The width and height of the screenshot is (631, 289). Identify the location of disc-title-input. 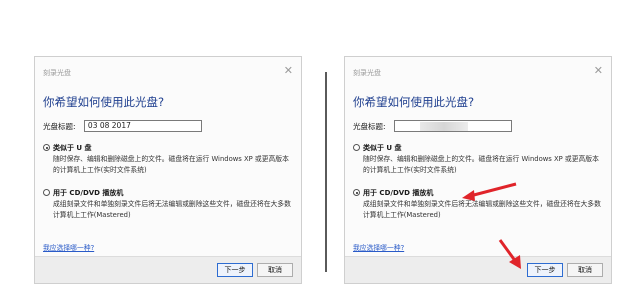
(142, 126).